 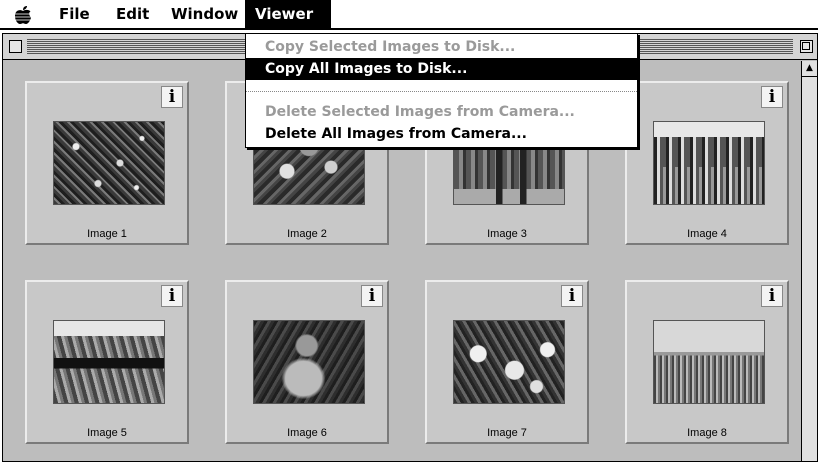 What do you see at coordinates (288, 14) in the screenshot?
I see `menu-viewer: Viewer` at bounding box center [288, 14].